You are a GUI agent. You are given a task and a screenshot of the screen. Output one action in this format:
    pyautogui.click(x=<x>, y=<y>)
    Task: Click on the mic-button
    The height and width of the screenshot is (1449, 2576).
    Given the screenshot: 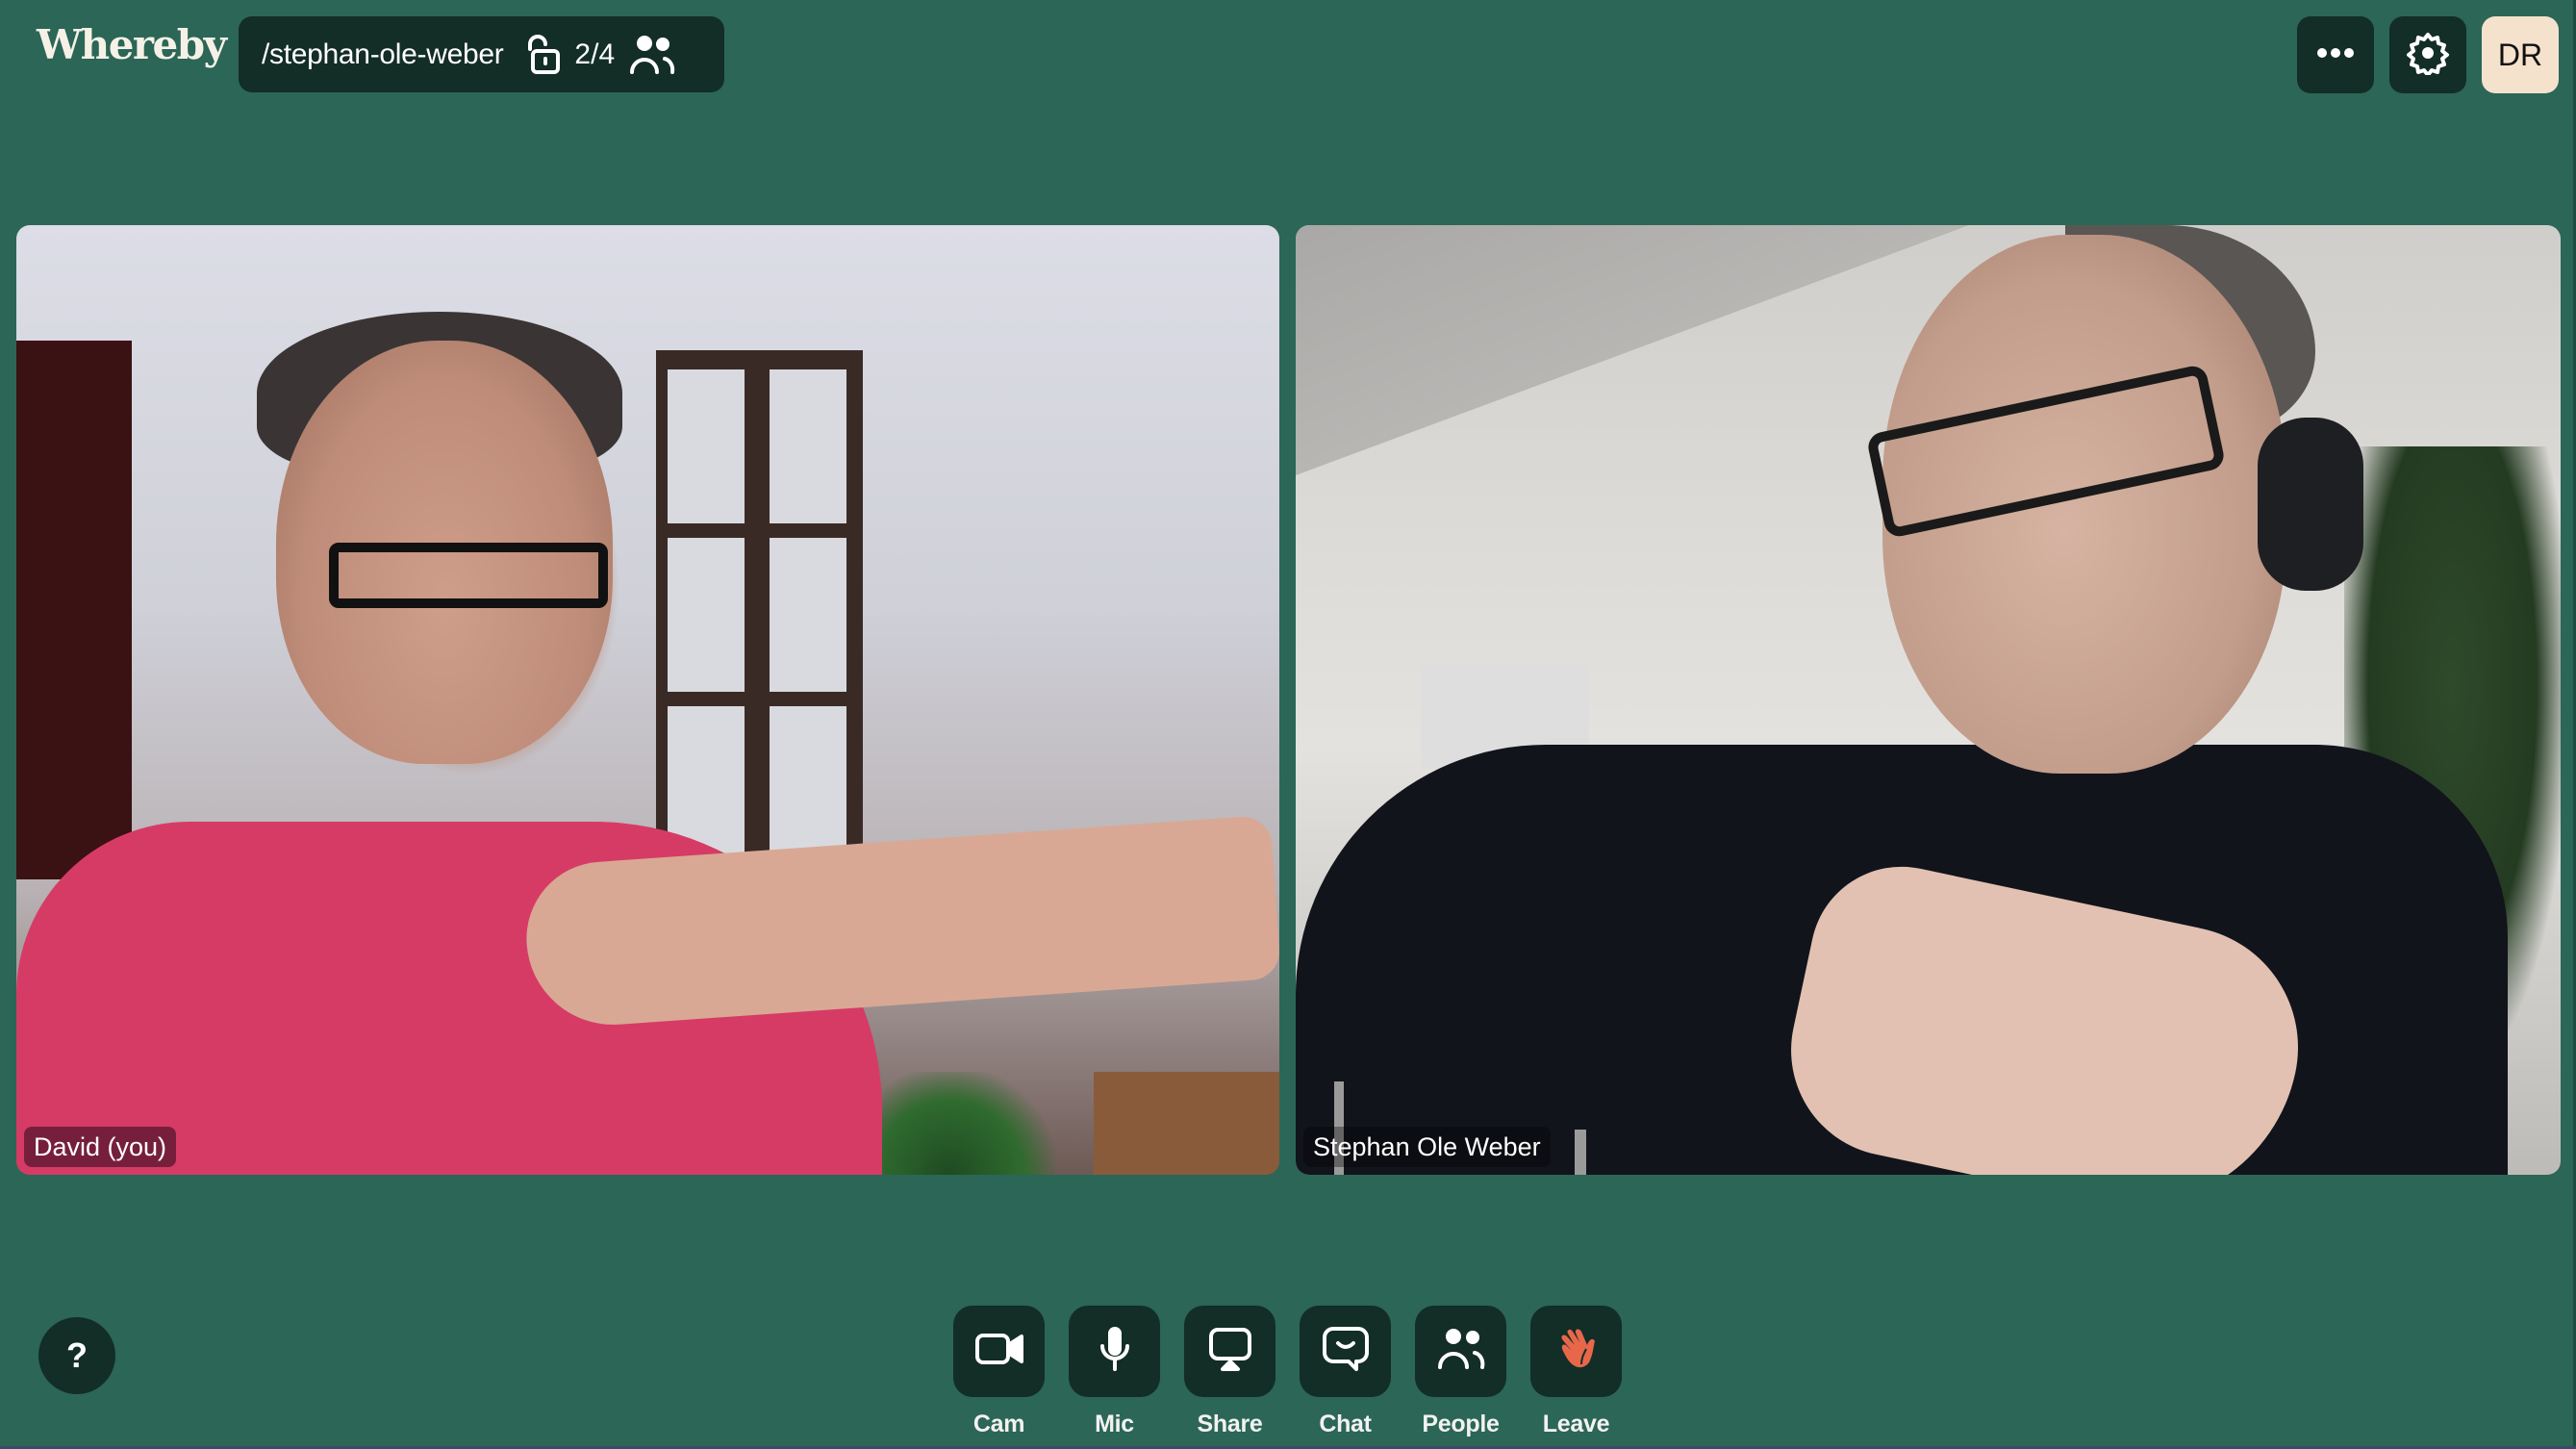 What is the action you would take?
    pyautogui.click(x=1115, y=1351)
    